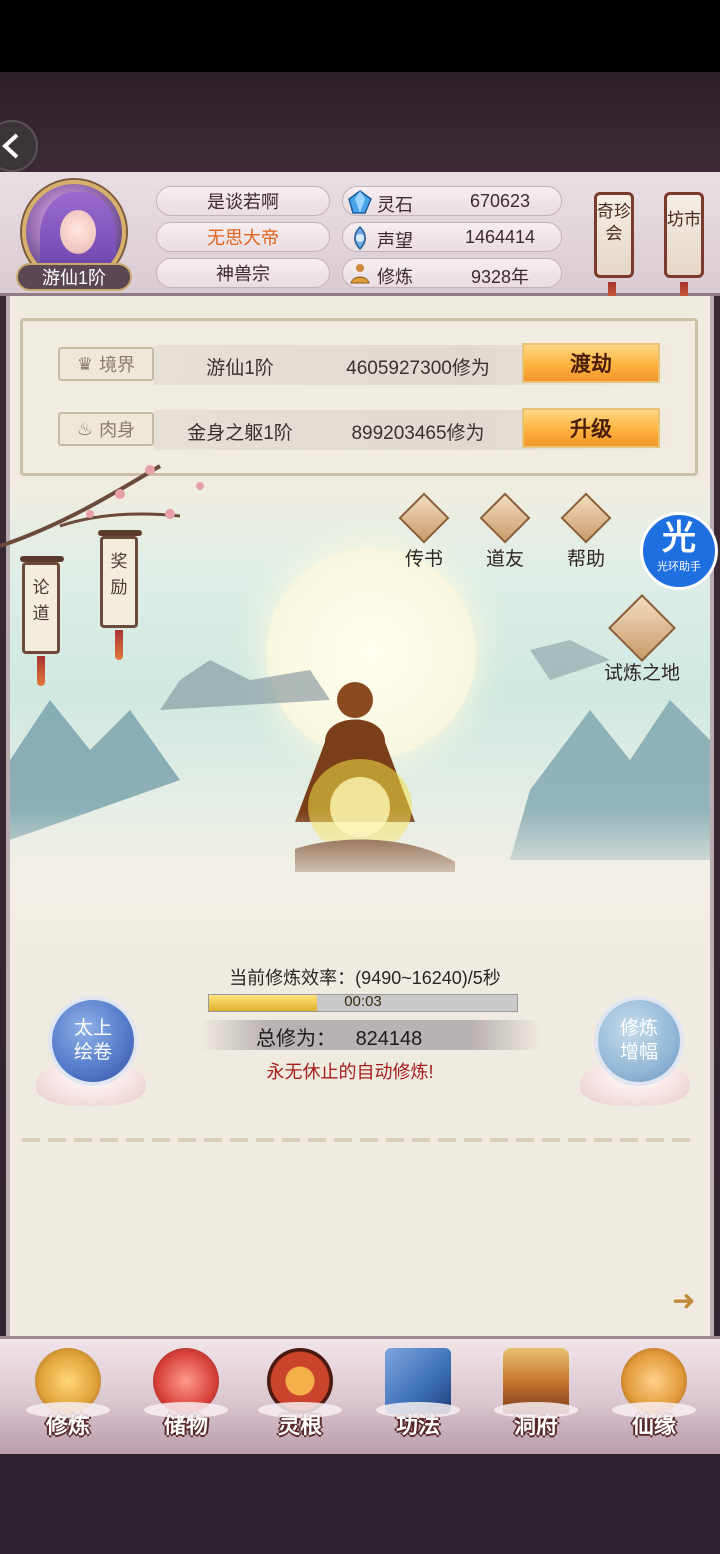 This screenshot has width=720, height=1554. What do you see at coordinates (614, 235) in the screenshot?
I see `treasure-fair-tab: 奇珍会` at bounding box center [614, 235].